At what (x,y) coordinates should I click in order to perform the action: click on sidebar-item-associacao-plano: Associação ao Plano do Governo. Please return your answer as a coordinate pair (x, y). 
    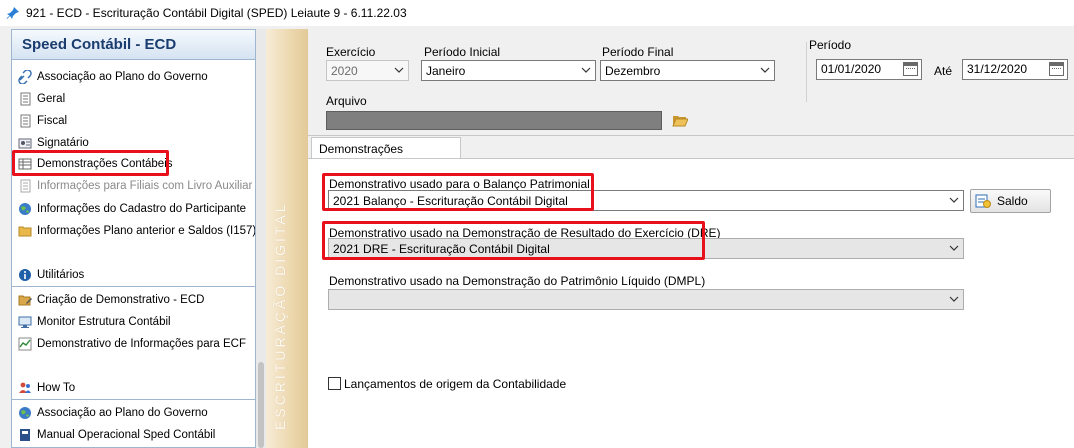
    Looking at the image, I should click on (113, 77).